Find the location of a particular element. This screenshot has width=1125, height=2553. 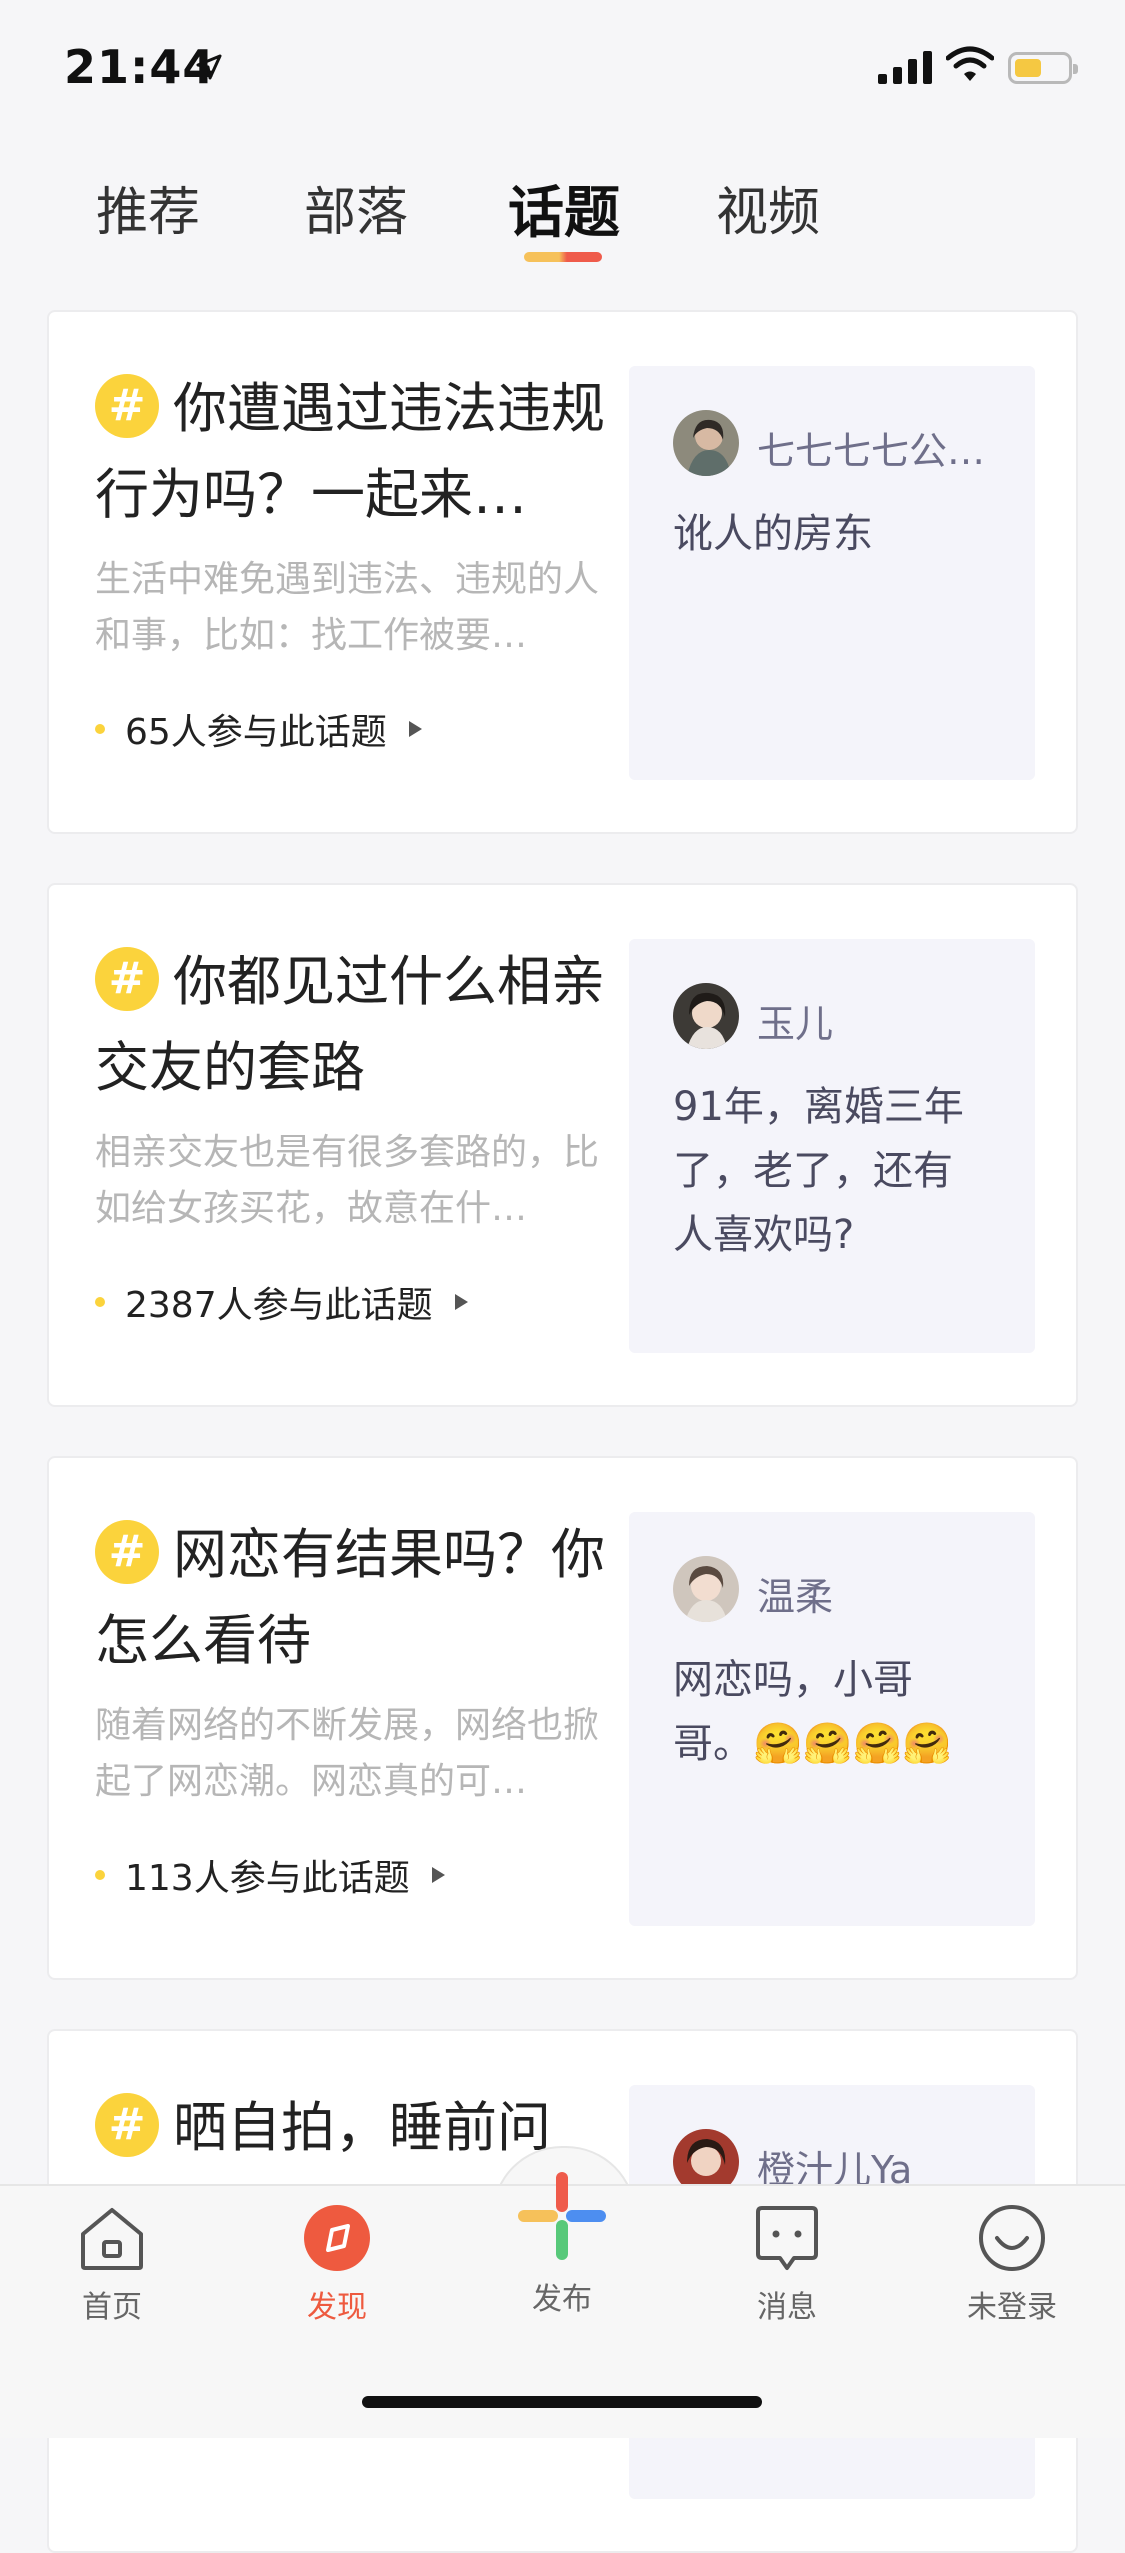

topic-title: 你都见过什么相亲交友的套路 is located at coordinates (350, 1024).